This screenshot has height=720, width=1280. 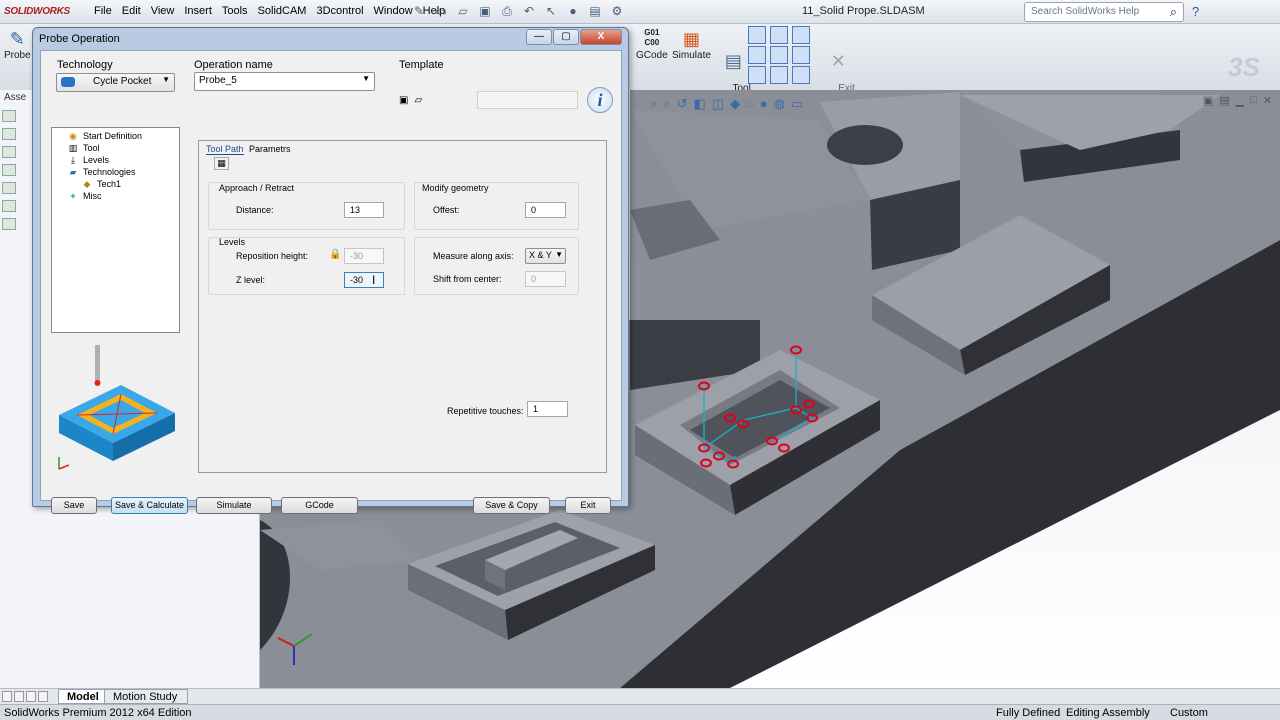 I want to click on tree-item-start-definition: ◉ Start Definition, so click(x=105, y=136).